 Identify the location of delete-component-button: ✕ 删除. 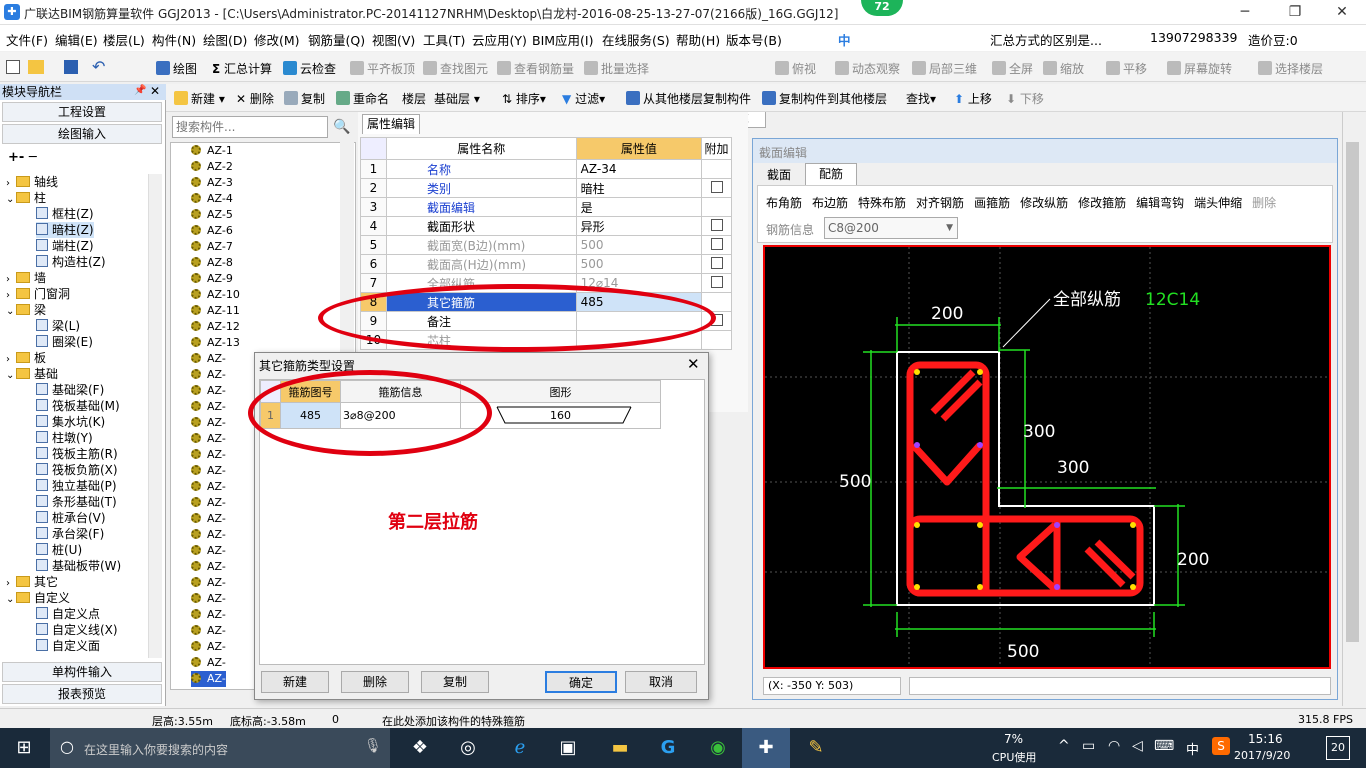
(255, 98).